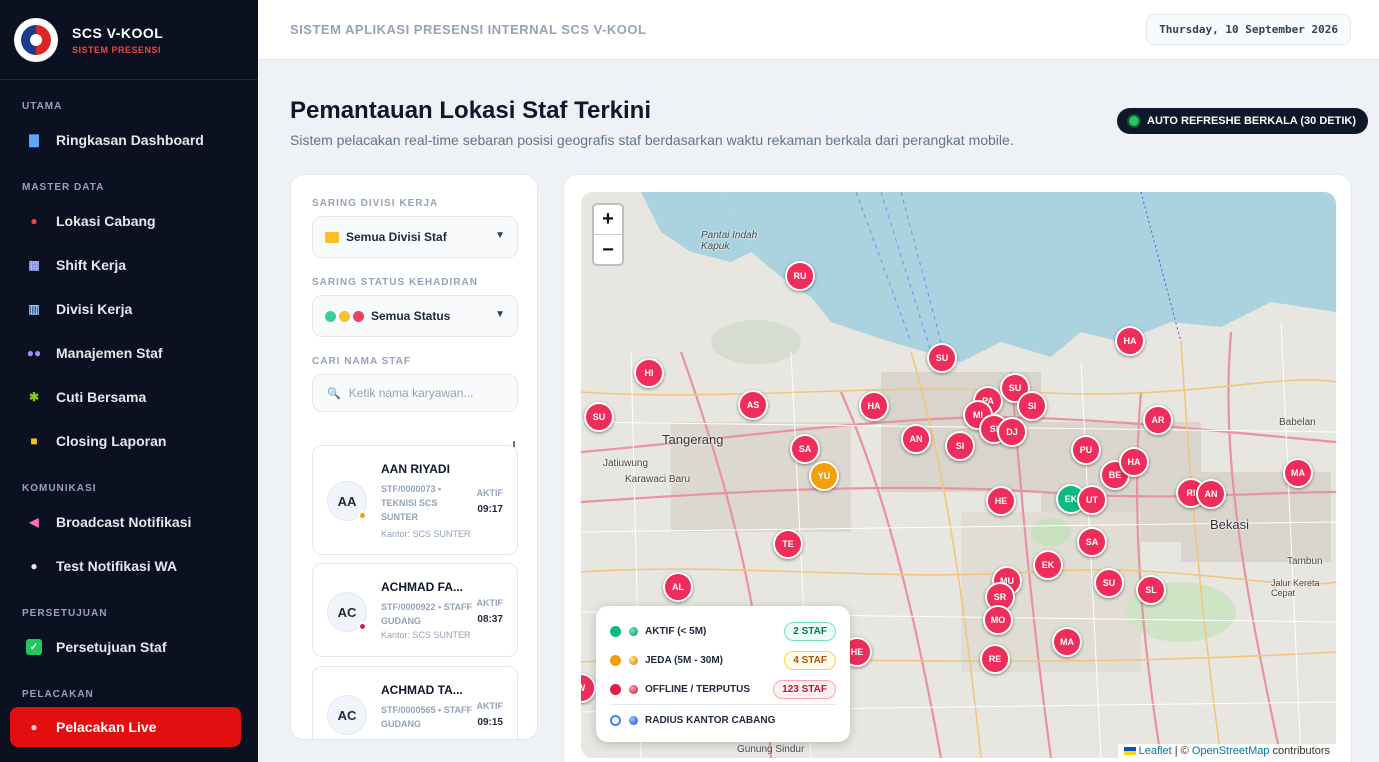 This screenshot has height=762, width=1379. What do you see at coordinates (415, 237) in the screenshot?
I see `division-select: Semua Divisi Staf ▼` at bounding box center [415, 237].